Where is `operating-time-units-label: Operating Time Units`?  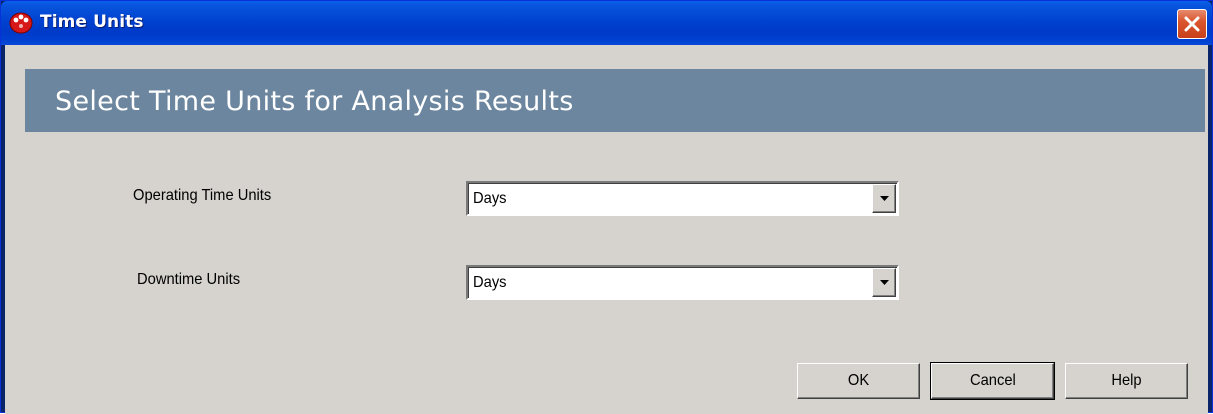 operating-time-units-label: Operating Time Units is located at coordinates (202, 195).